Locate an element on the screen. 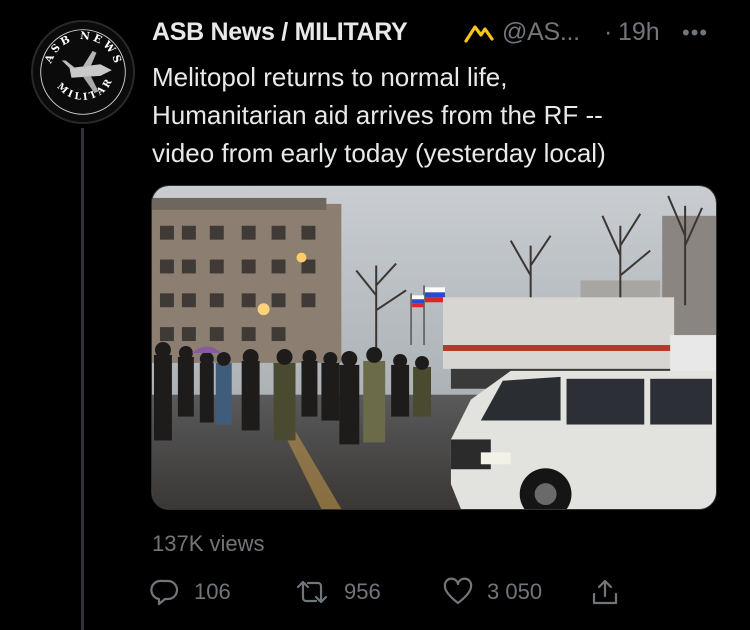 The image size is (750, 630). reply-icon is located at coordinates (164, 592).